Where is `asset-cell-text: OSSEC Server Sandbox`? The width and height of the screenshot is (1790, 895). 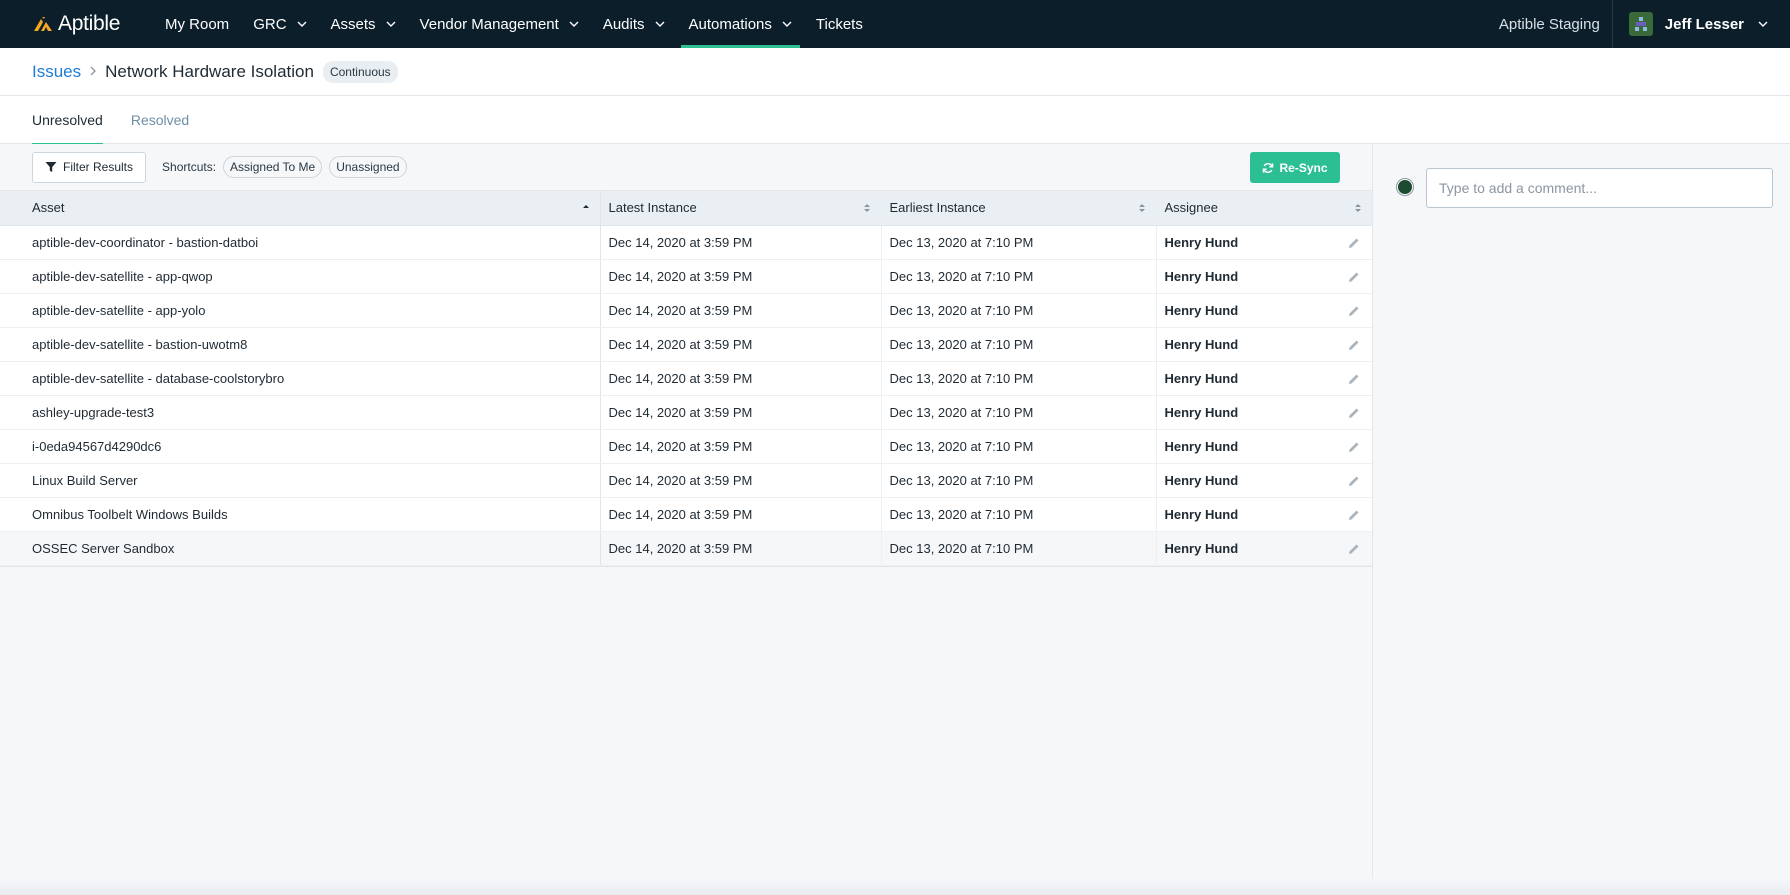
asset-cell-text: OSSEC Server Sandbox is located at coordinates (103, 548).